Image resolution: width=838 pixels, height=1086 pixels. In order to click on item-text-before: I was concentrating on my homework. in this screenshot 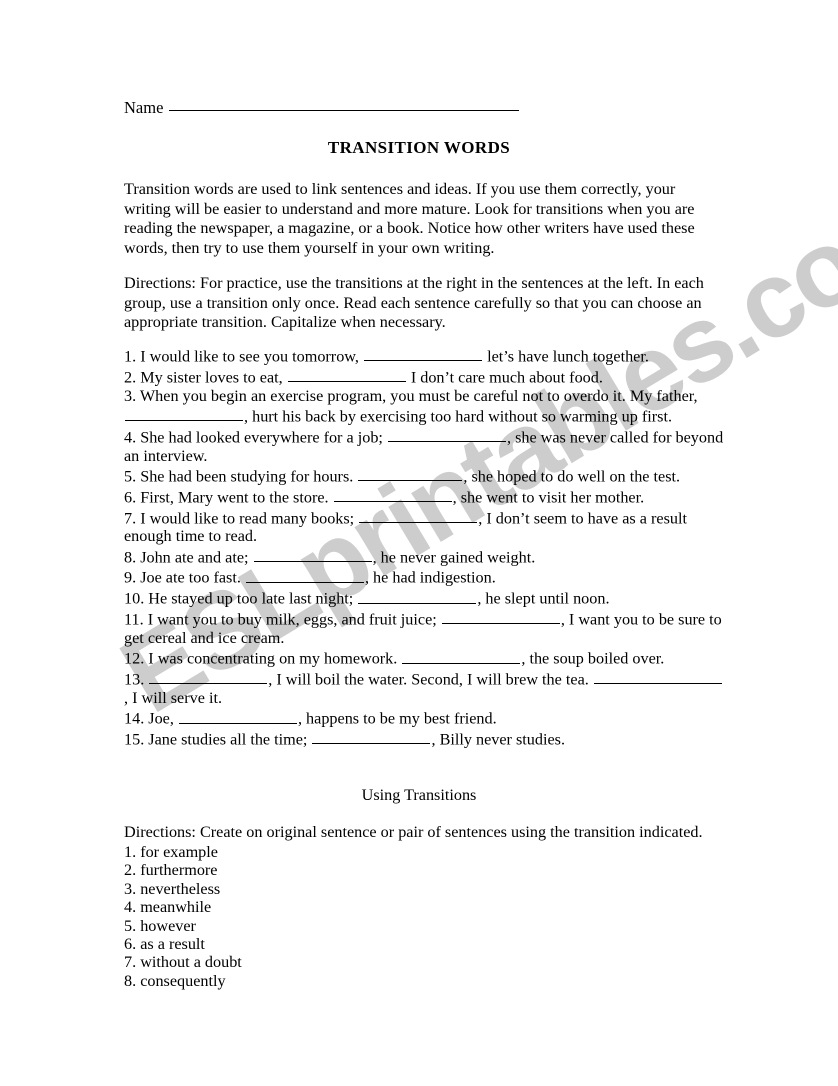, I will do `click(273, 658)`.